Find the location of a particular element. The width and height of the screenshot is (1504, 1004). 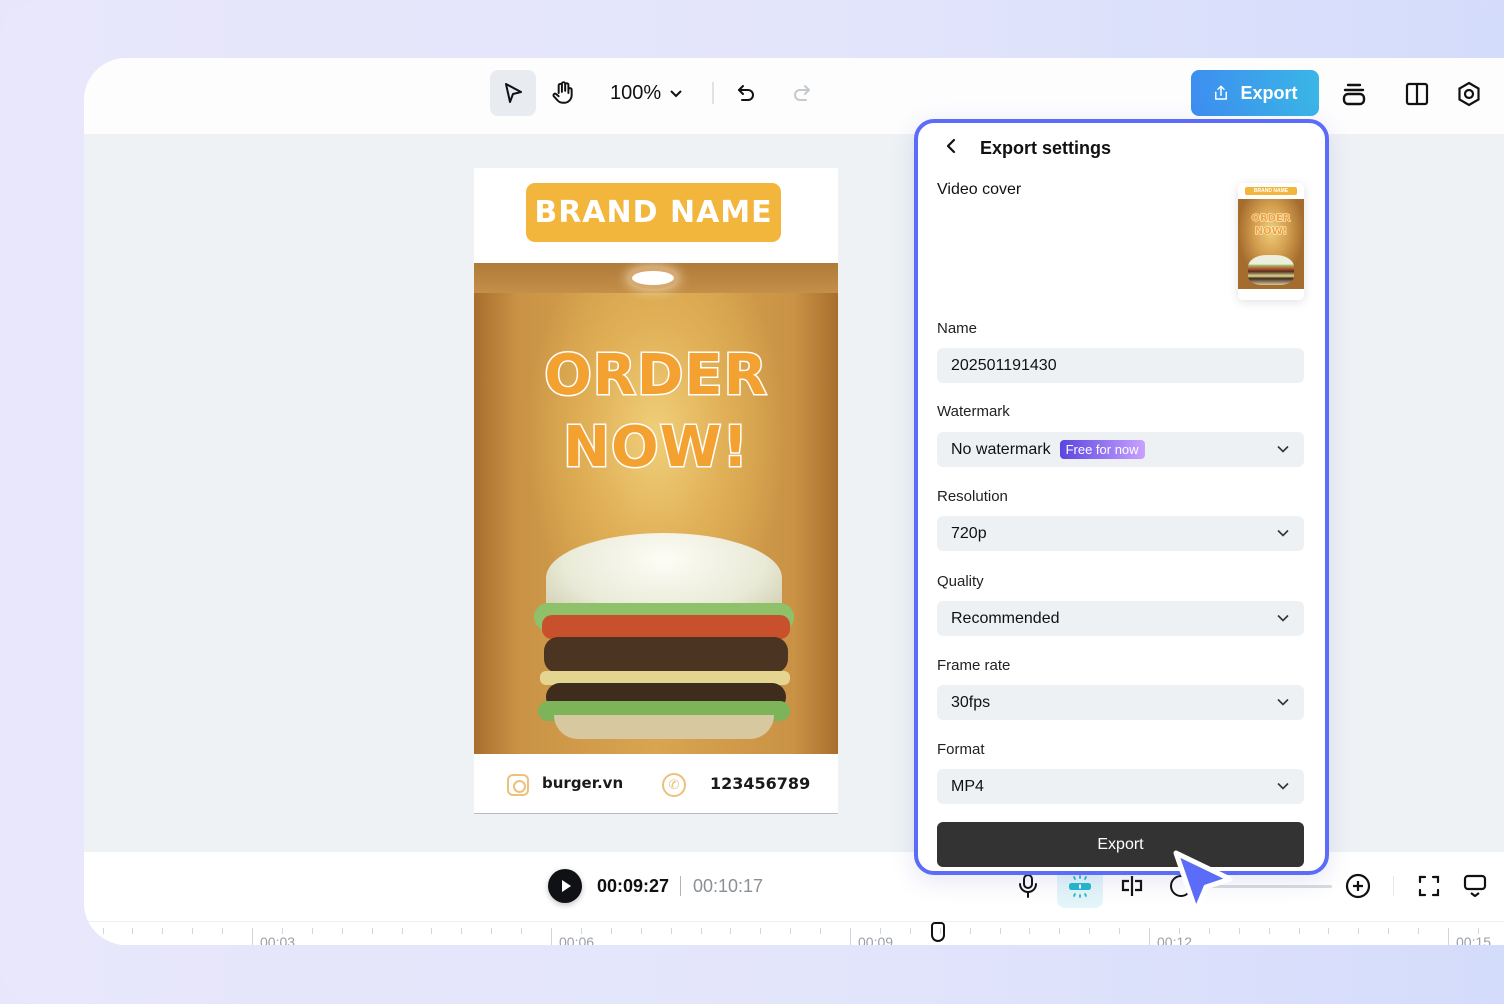

undo-icon is located at coordinates (746, 93).